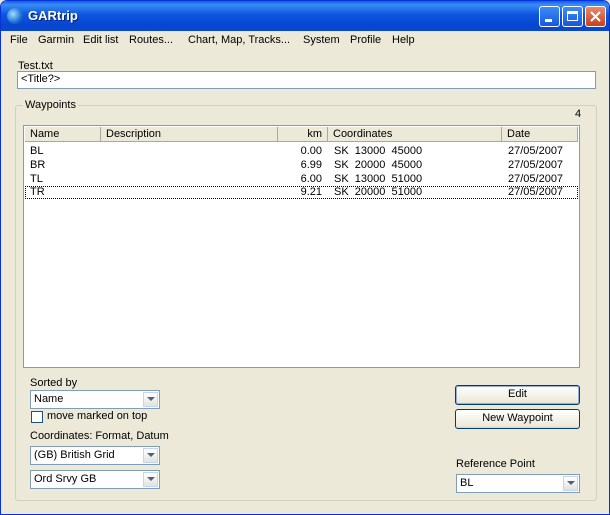 The image size is (610, 515). Describe the element at coordinates (311, 179) in the screenshot. I see `cell-km: 6.00` at that location.